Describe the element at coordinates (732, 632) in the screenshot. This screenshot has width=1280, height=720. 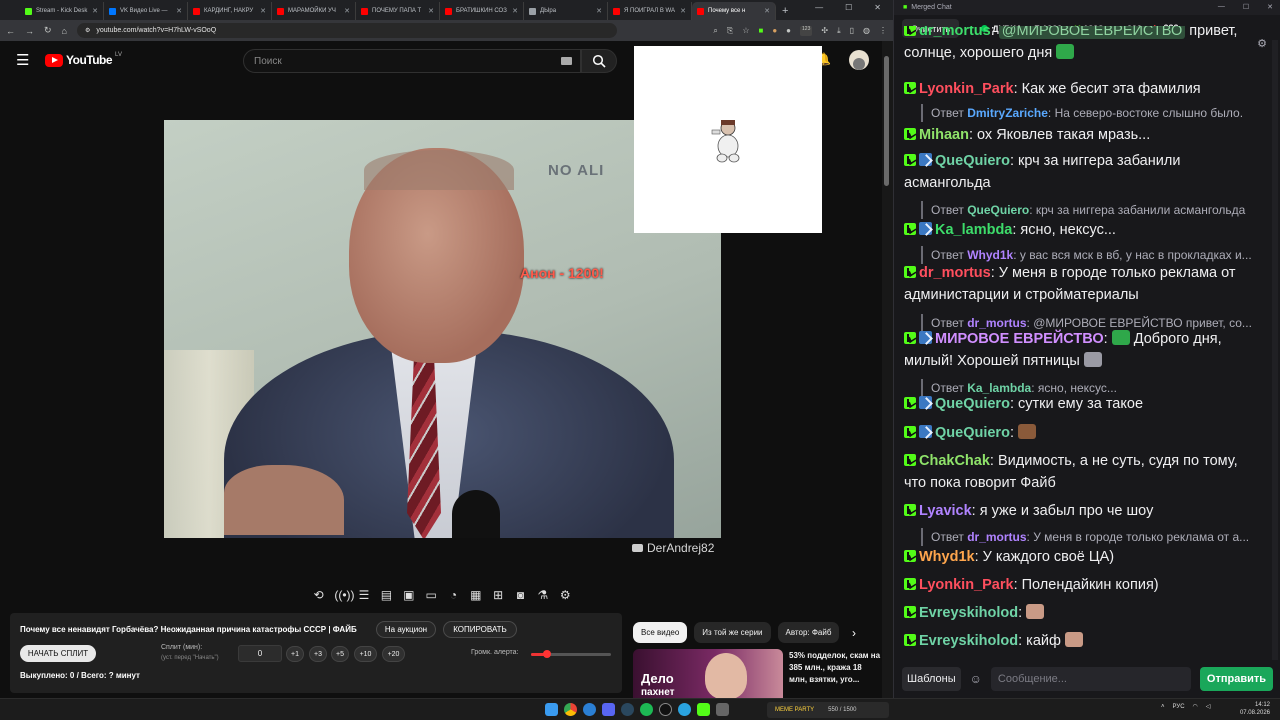
I see `chip-same-series: Из той же серии` at that location.